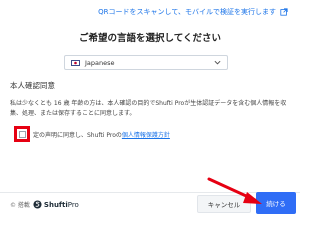  What do you see at coordinates (100, 62) in the screenshot?
I see `language-select-value: Japanese` at bounding box center [100, 62].